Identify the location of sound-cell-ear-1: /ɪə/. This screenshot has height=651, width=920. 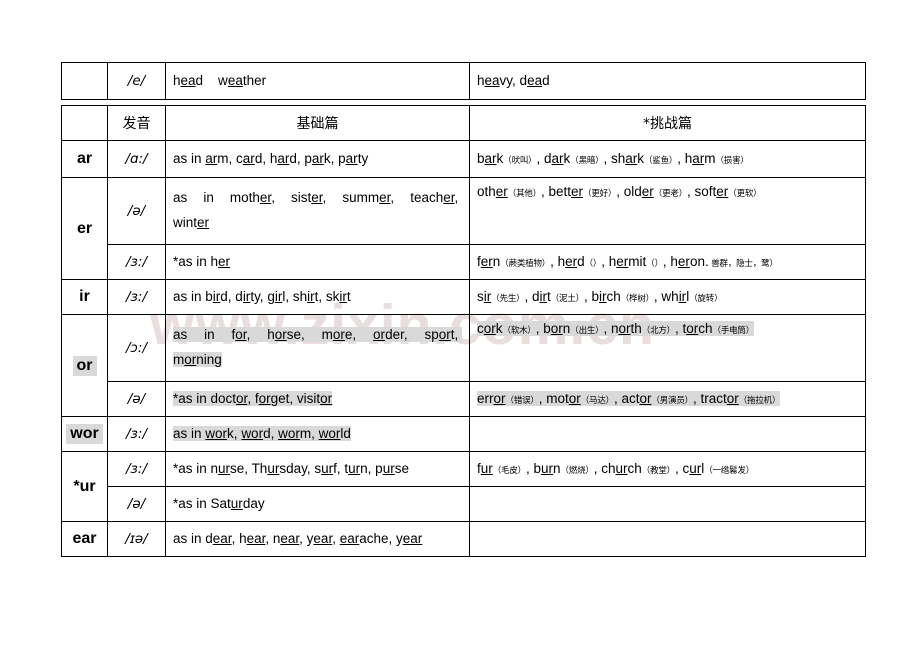
(136, 539).